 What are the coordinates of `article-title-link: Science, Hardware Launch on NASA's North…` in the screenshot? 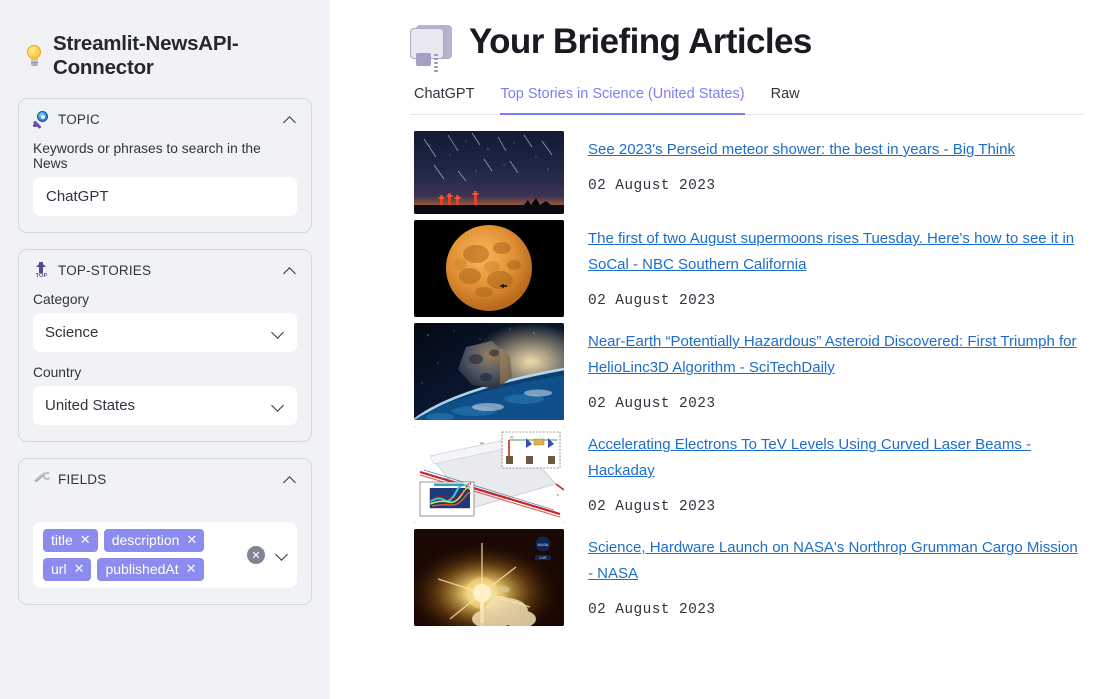 It's located at (833, 560).